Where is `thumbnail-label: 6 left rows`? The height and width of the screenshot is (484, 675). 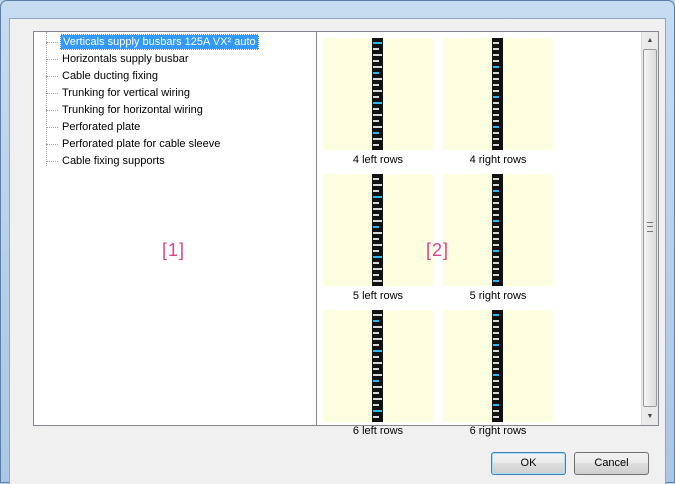 thumbnail-label: 6 left rows is located at coordinates (378, 431).